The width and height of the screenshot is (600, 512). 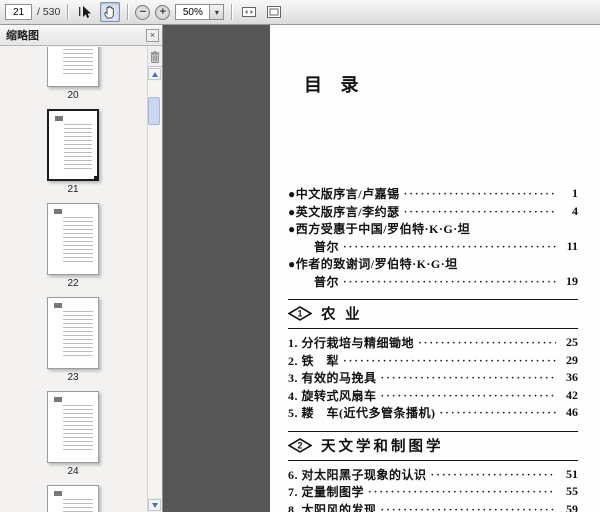 What do you see at coordinates (332, 507) in the screenshot?
I see `toc-entry-label: 8. 太阳风的发现` at bounding box center [332, 507].